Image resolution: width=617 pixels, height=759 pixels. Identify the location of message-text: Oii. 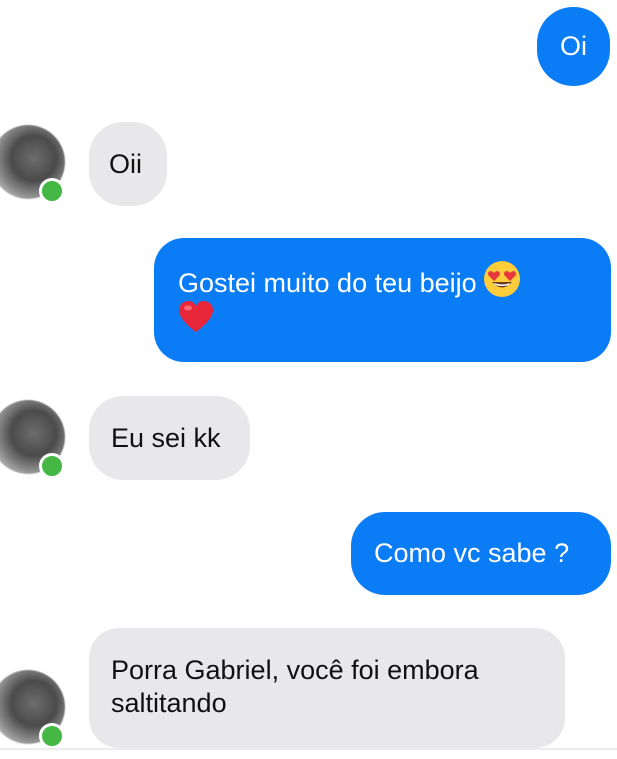
(125, 163).